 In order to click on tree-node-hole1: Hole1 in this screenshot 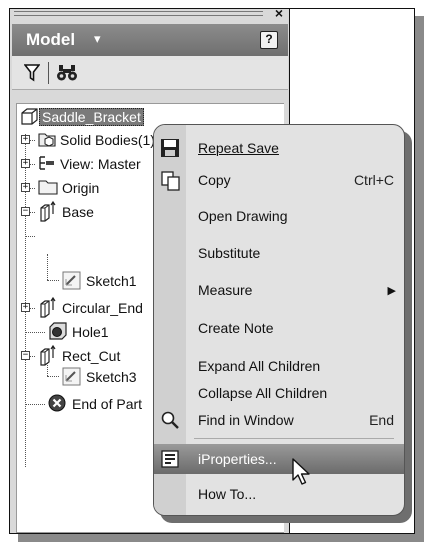, I will do `click(78, 332)`.